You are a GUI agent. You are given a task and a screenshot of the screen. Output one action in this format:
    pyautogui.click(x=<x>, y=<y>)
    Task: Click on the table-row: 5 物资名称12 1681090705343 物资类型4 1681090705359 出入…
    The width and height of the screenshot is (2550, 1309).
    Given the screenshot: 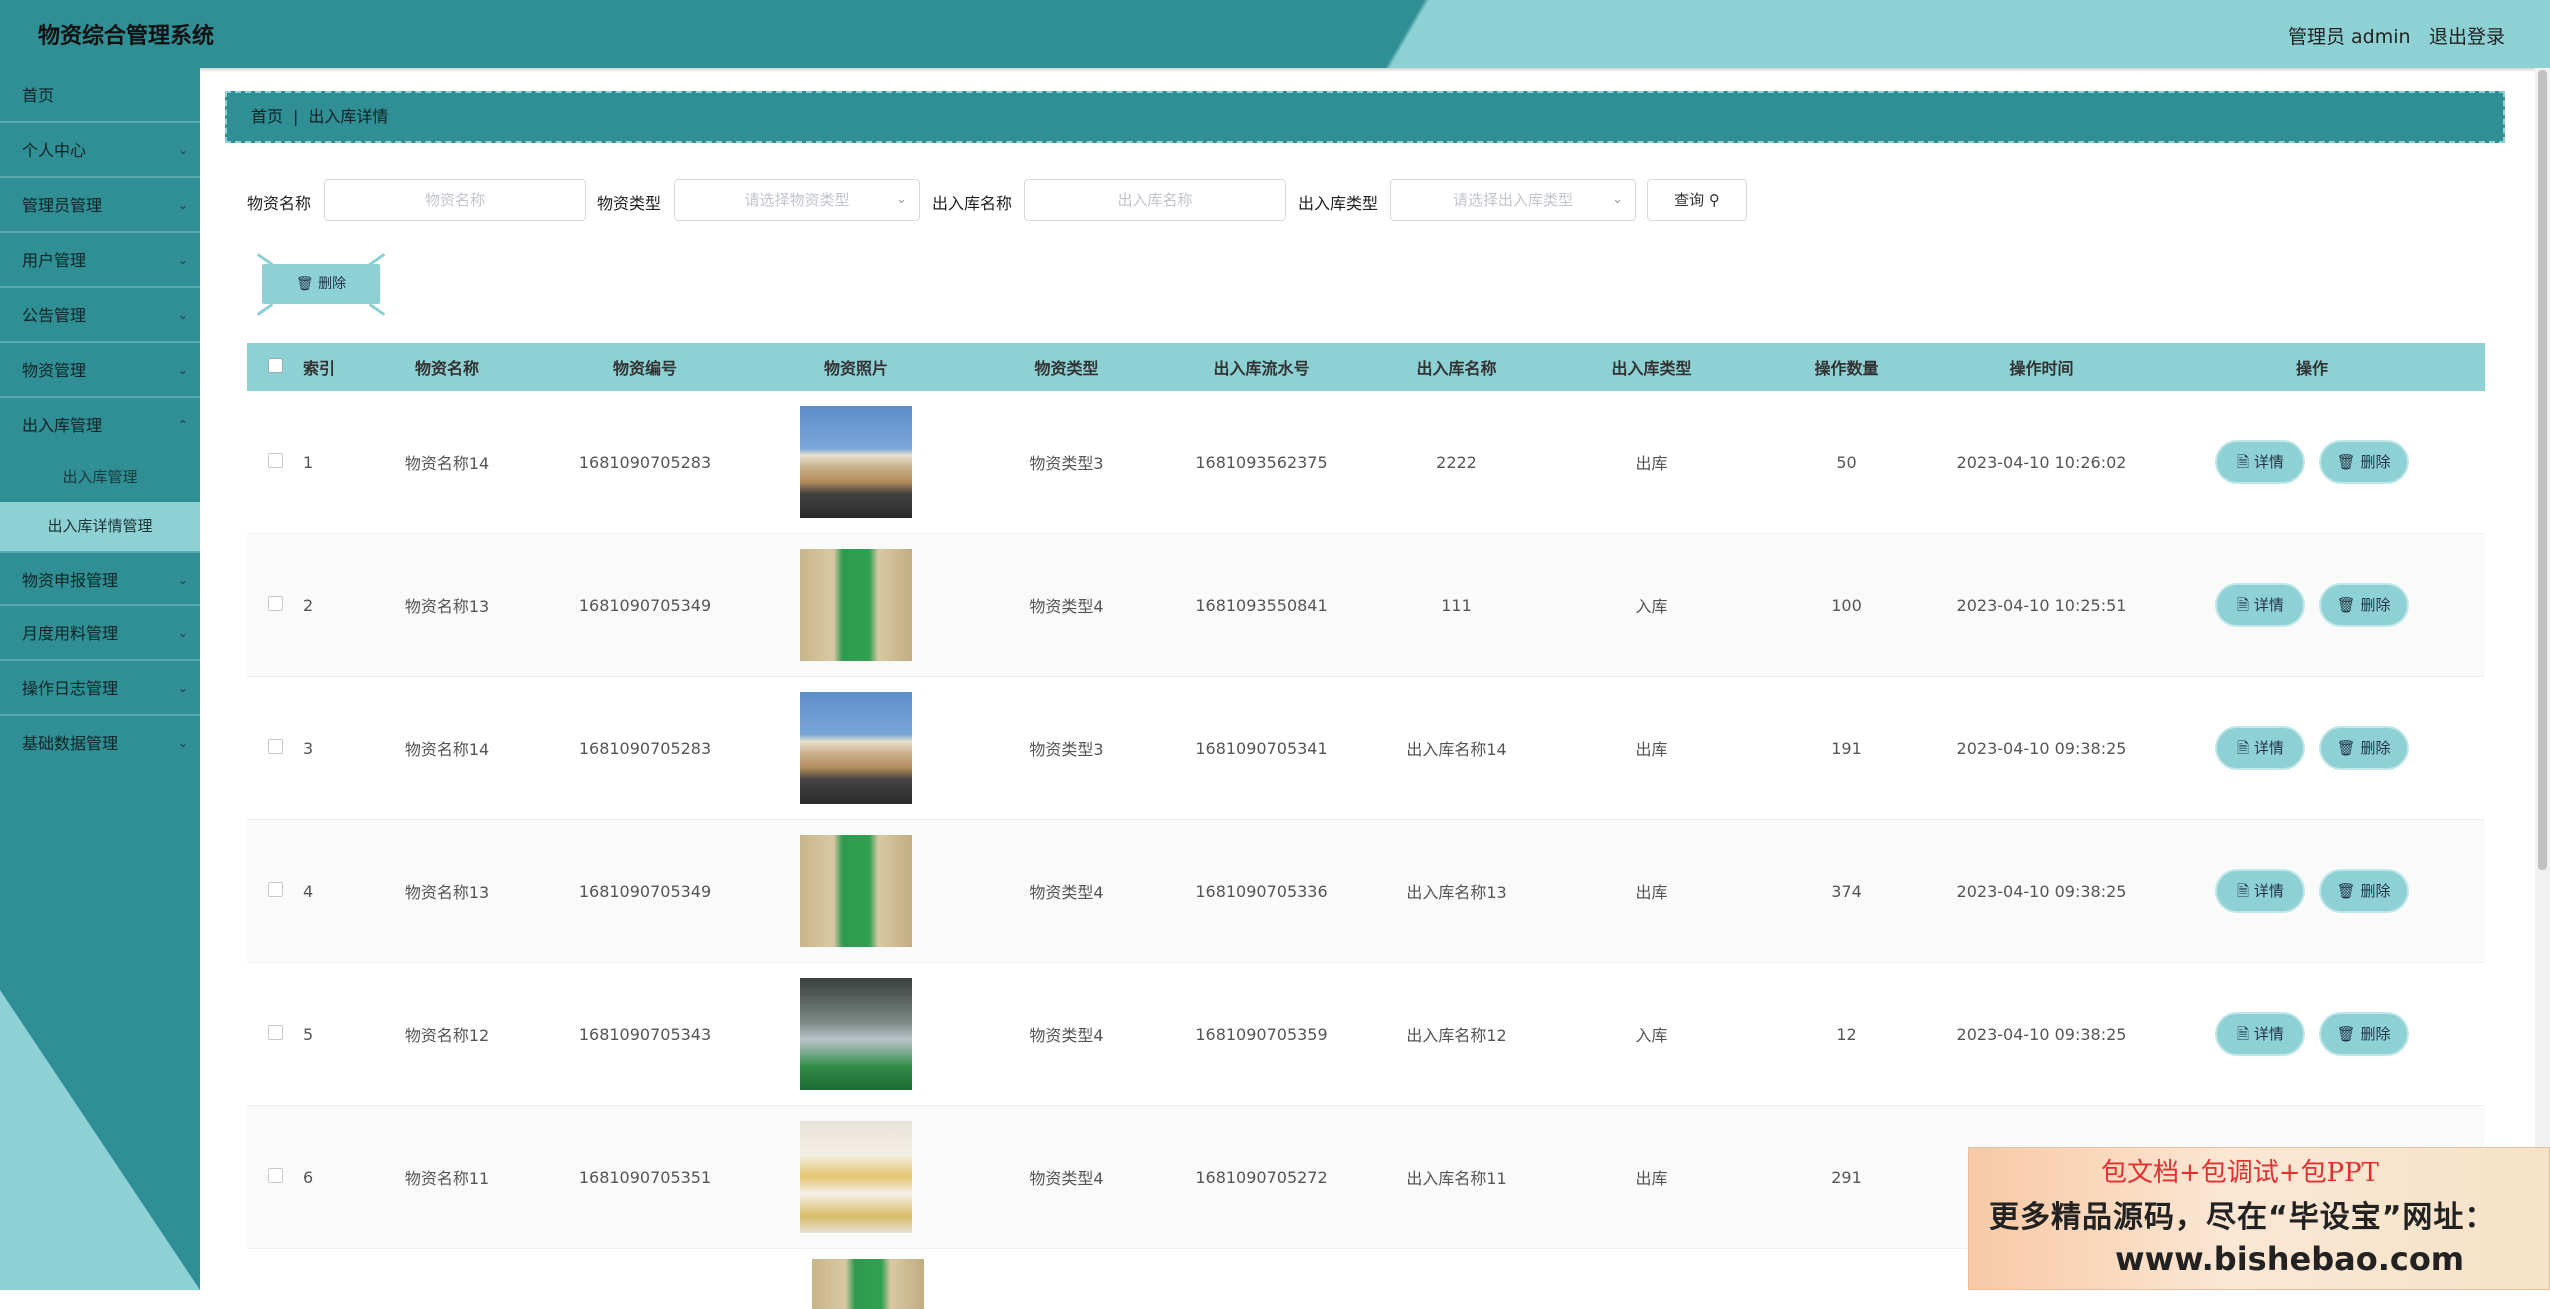 What is the action you would take?
    pyautogui.click(x=1366, y=1034)
    